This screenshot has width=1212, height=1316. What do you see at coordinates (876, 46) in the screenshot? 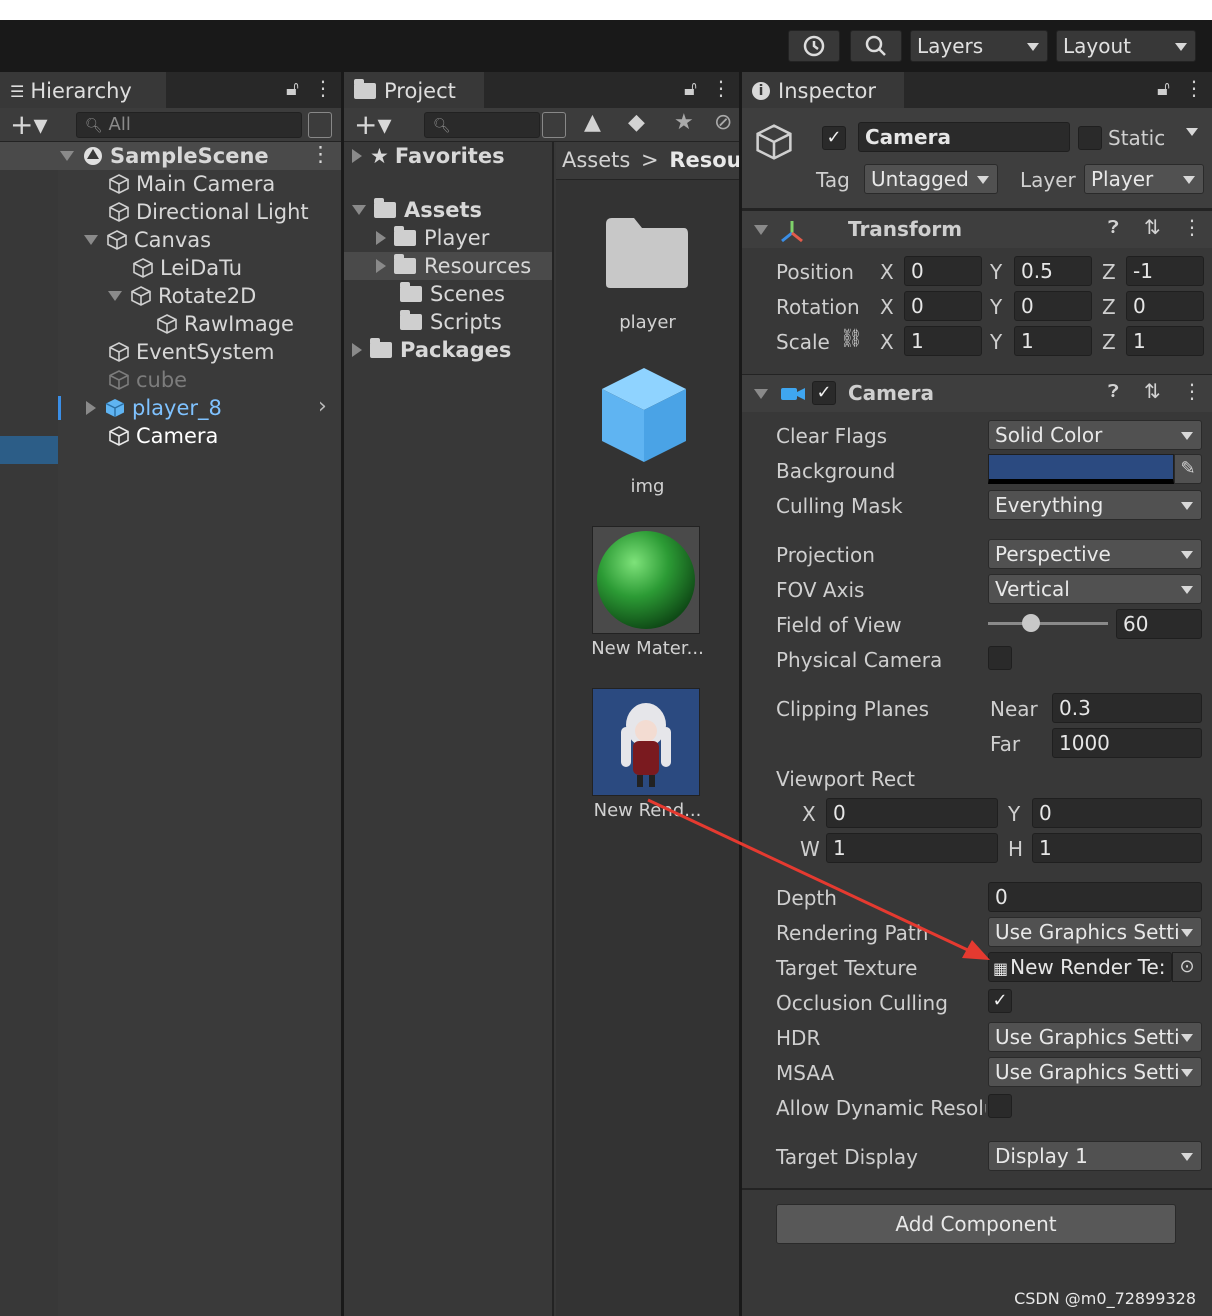
I see `search-button` at bounding box center [876, 46].